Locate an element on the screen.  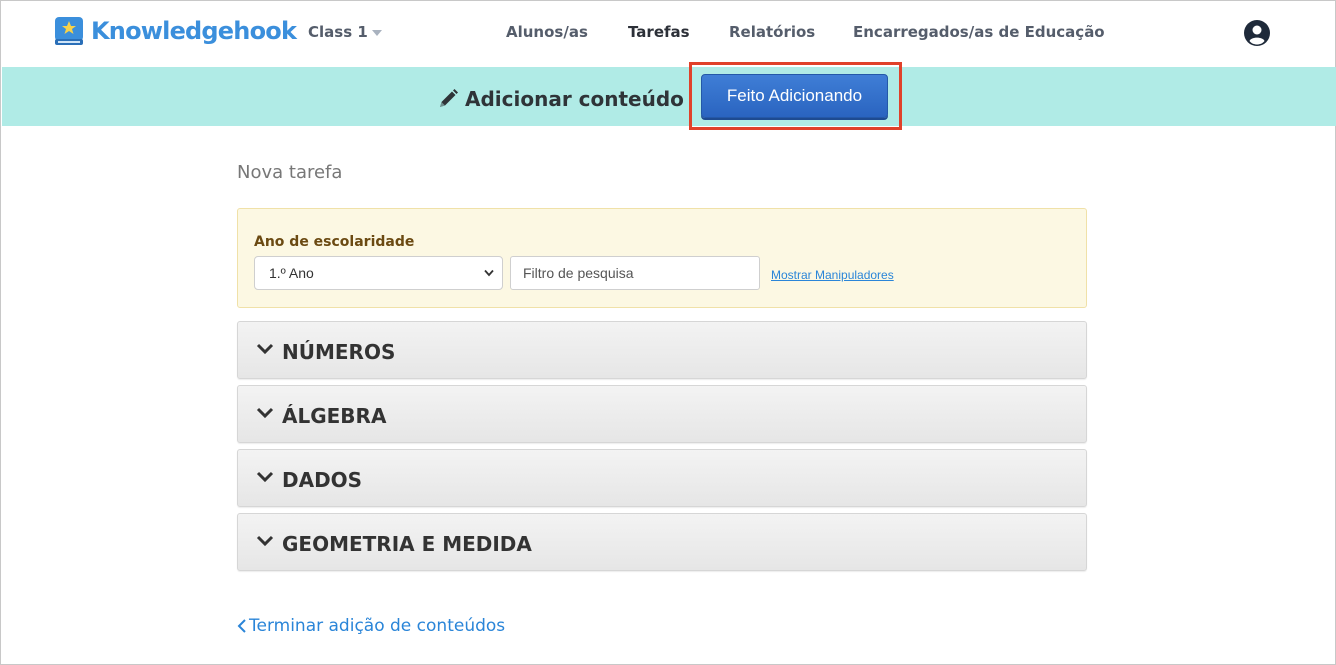
logo-book-star-icon is located at coordinates (69, 31).